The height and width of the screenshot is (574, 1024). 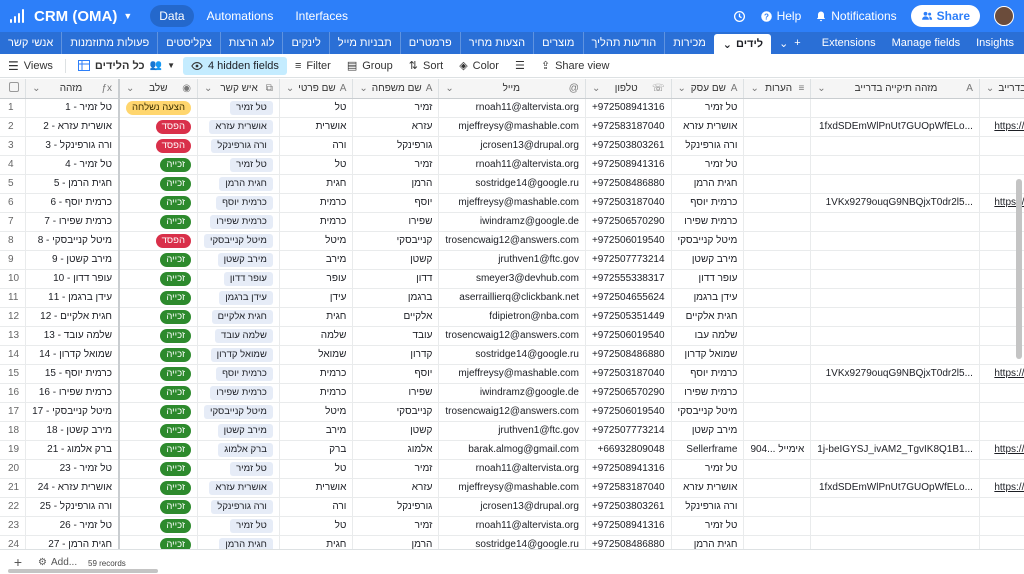 I want to click on nav-tab-automations: Automations, so click(x=240, y=16).